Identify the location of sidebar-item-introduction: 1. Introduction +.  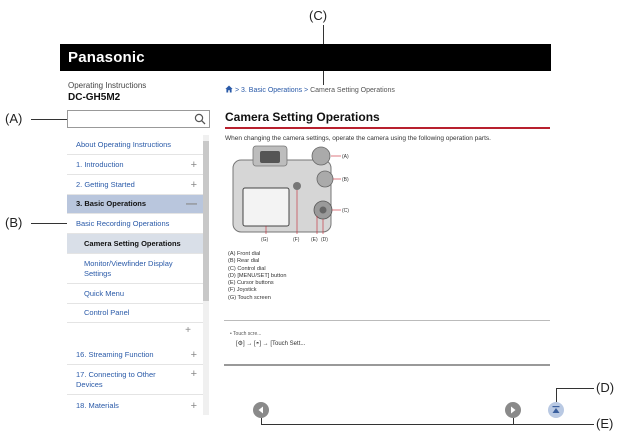
(135, 165).